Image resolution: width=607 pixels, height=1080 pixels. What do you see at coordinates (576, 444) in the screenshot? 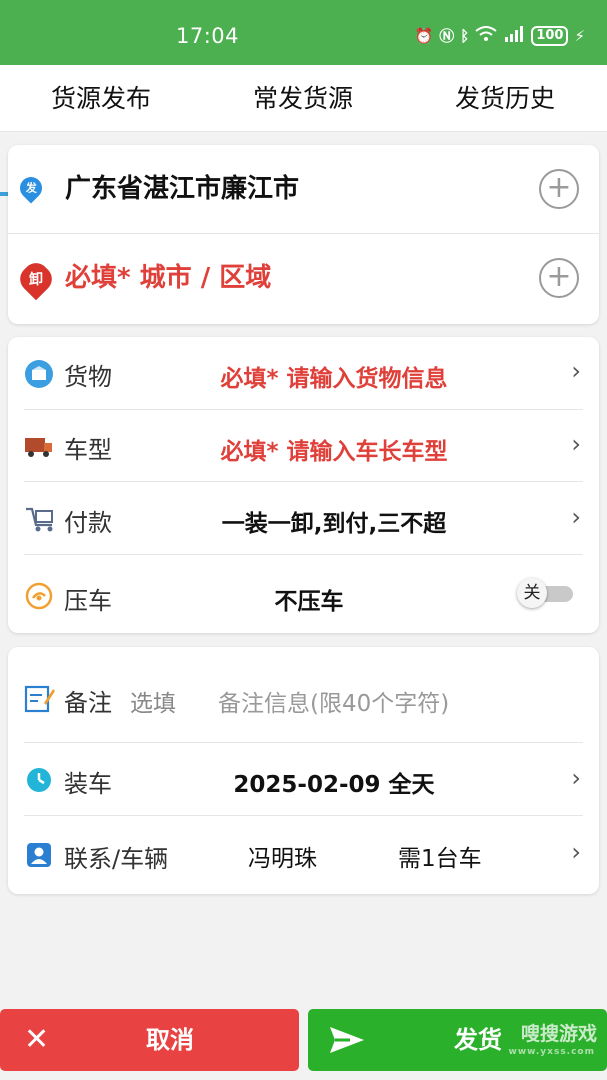
I see `vehicle-chevron-icon: ›` at bounding box center [576, 444].